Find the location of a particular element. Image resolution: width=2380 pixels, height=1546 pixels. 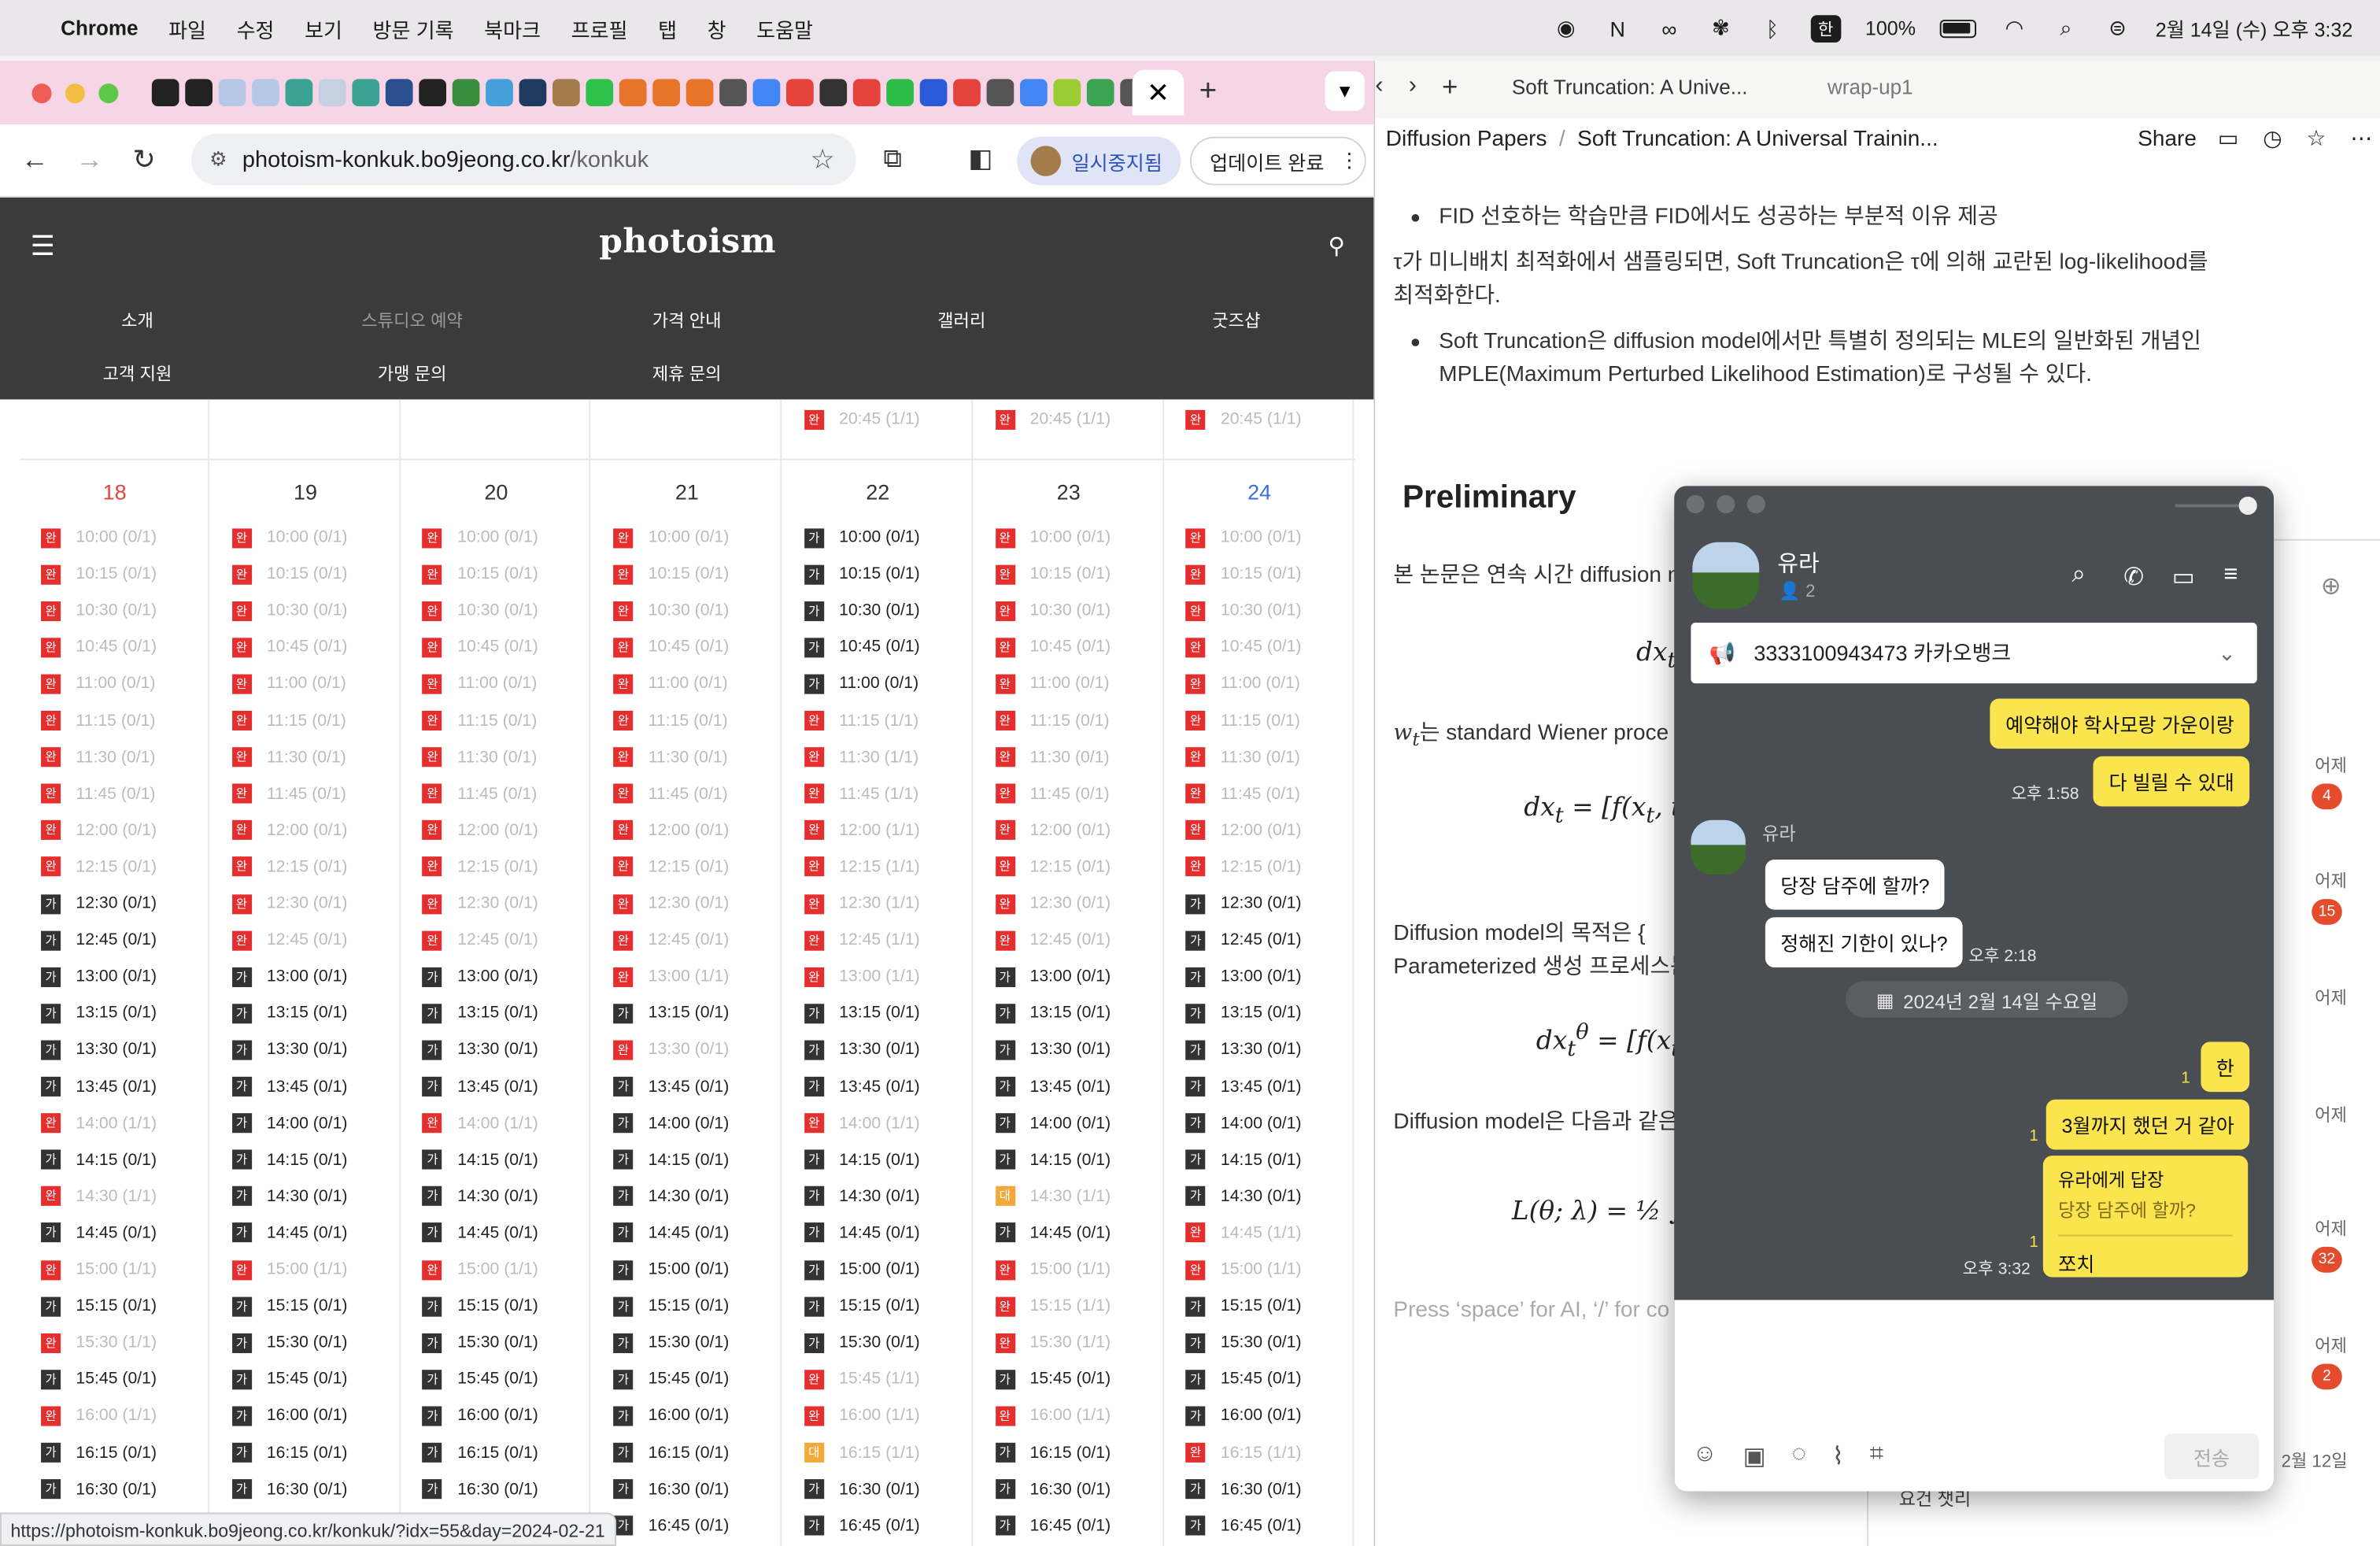

comments-icon: ▭ is located at coordinates (2228, 140).